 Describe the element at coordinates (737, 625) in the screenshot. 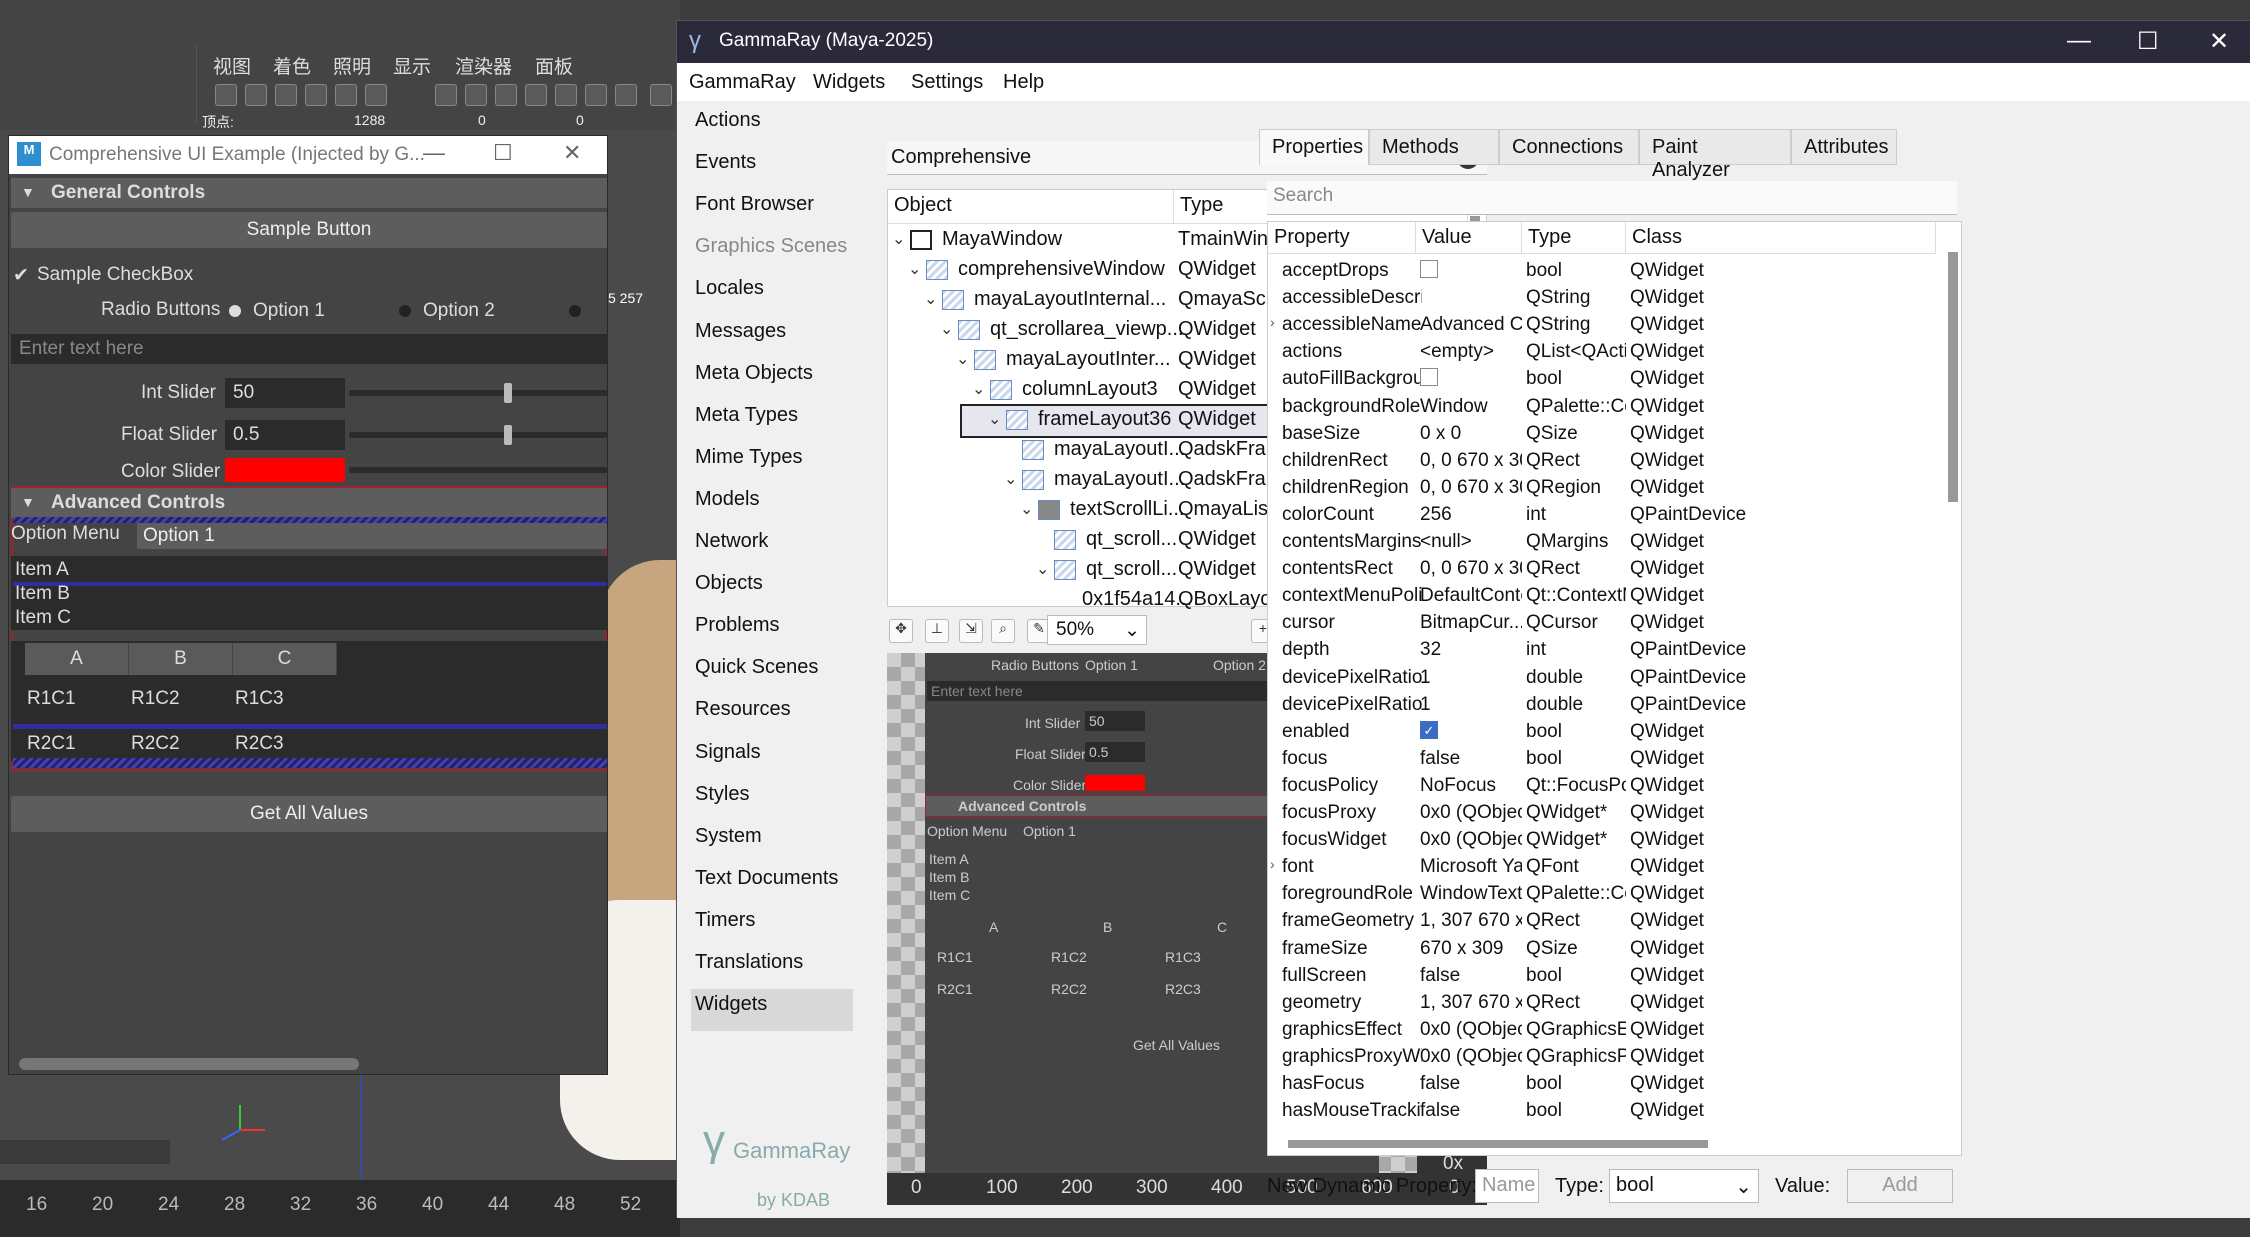

I see `nav-item-problems: Problems` at that location.